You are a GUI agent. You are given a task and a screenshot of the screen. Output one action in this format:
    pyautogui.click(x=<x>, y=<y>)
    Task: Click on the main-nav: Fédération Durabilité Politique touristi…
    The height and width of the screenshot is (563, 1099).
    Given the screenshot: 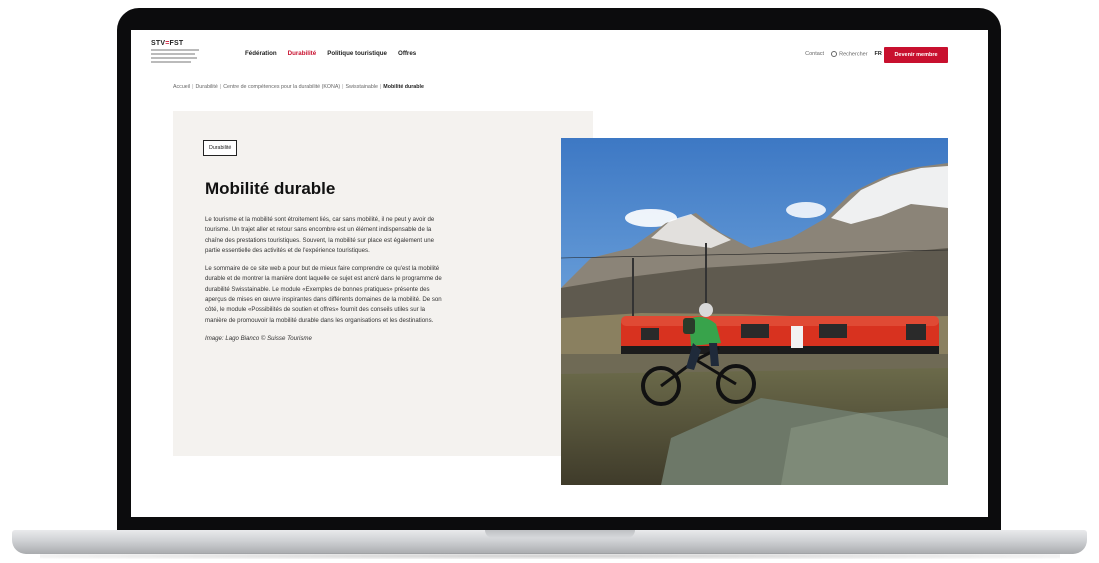 What is the action you would take?
    pyautogui.click(x=330, y=53)
    